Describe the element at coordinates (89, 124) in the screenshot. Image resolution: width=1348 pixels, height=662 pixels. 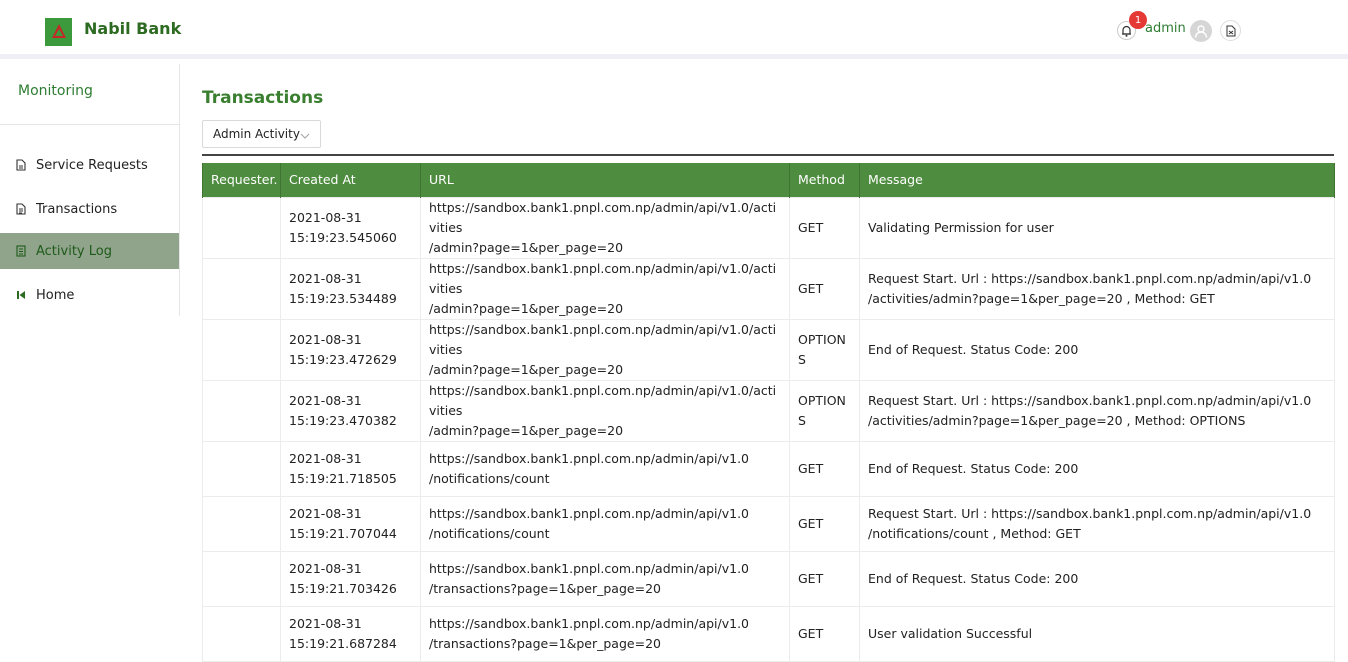
I see `sidebar-divider` at that location.